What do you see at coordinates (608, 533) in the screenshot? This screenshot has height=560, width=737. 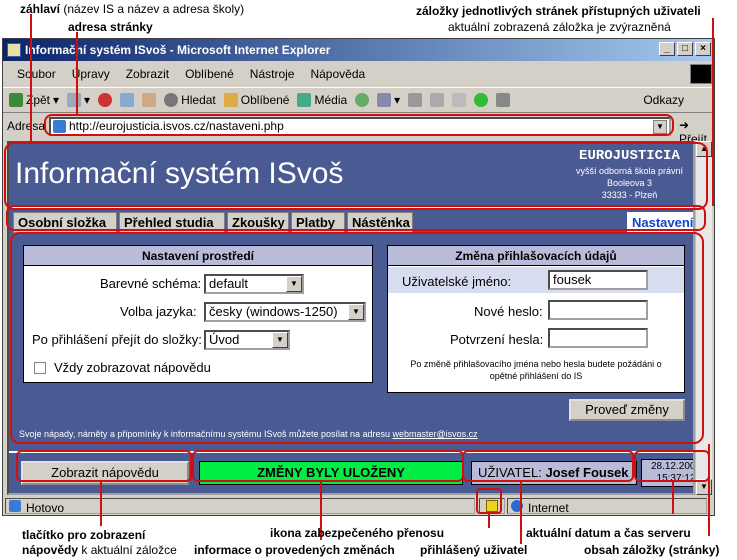 I see `annotation-datetime: aktuální datum a čas serveru` at bounding box center [608, 533].